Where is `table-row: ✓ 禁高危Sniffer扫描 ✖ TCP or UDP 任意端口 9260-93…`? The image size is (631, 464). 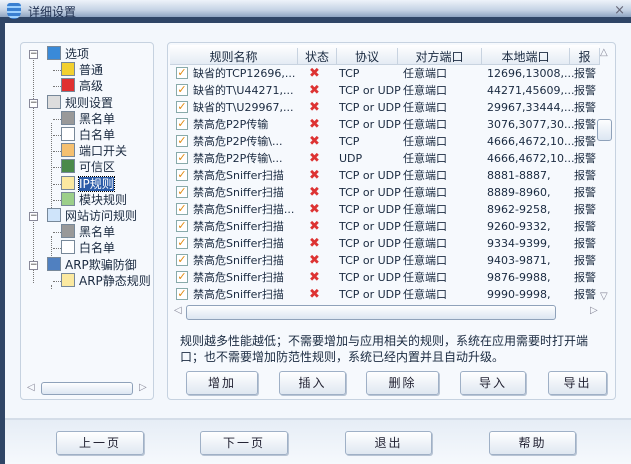 table-row: ✓ 禁高危Sniffer扫描 ✖ TCP or UDP 任意端口 9260-93… is located at coordinates (385, 226).